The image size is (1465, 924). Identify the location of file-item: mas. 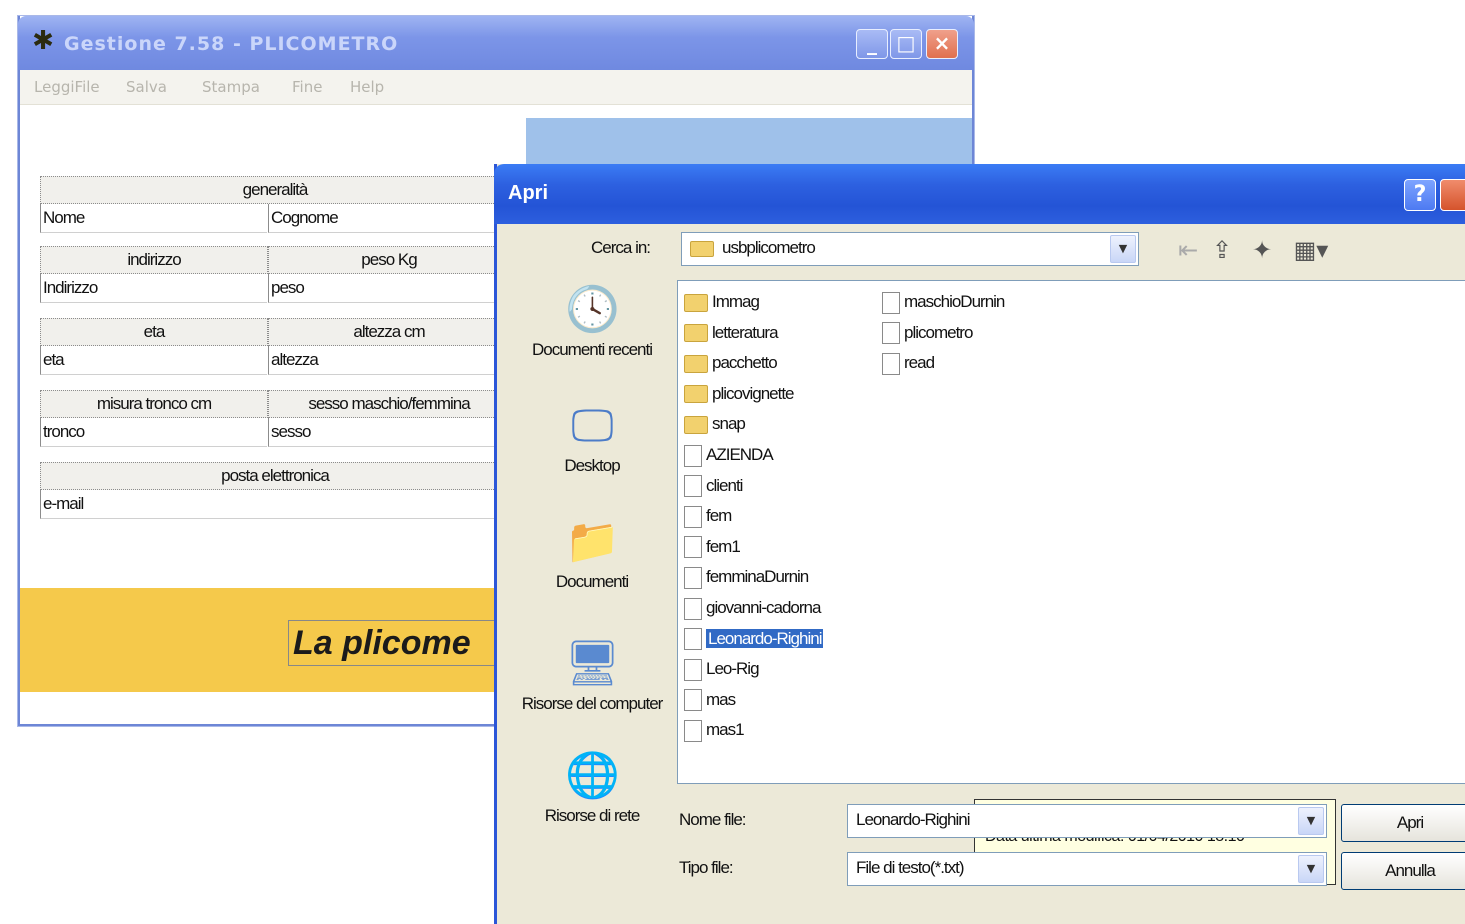
(710, 700).